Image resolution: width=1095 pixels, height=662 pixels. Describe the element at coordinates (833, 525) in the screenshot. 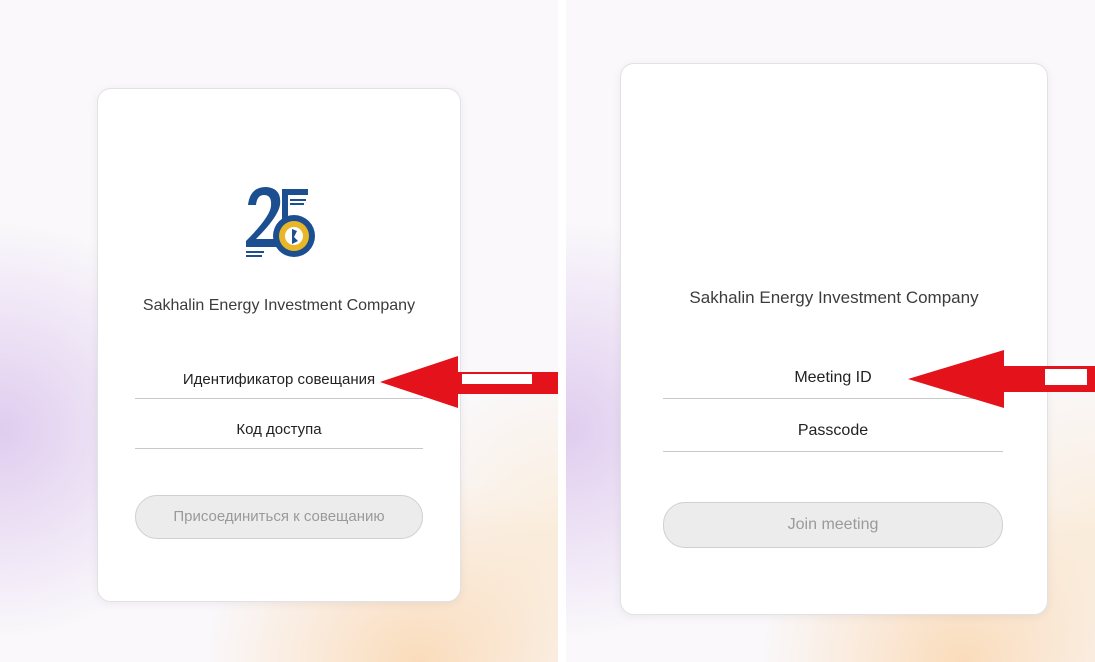

I see `join-meeting-button: Join meeting` at that location.